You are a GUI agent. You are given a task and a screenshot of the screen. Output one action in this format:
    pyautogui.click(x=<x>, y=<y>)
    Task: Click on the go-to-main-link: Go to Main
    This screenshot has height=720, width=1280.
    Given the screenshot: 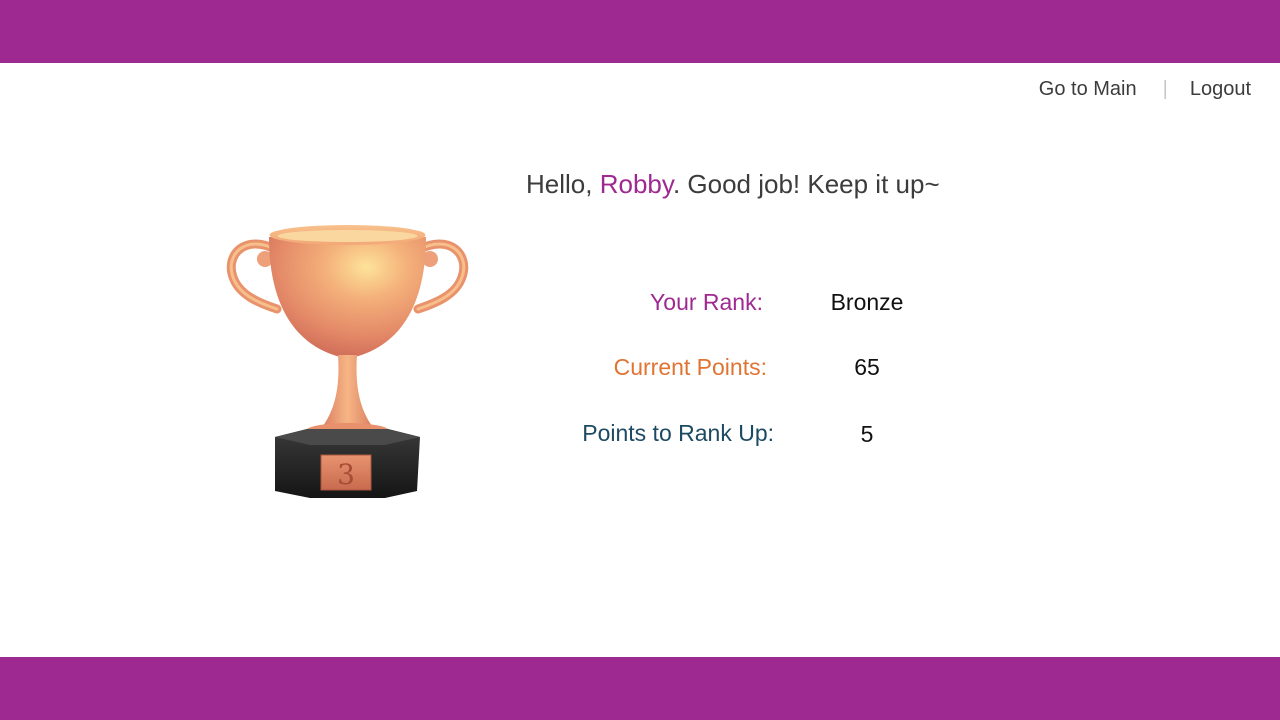 What is the action you would take?
    pyautogui.click(x=1088, y=89)
    